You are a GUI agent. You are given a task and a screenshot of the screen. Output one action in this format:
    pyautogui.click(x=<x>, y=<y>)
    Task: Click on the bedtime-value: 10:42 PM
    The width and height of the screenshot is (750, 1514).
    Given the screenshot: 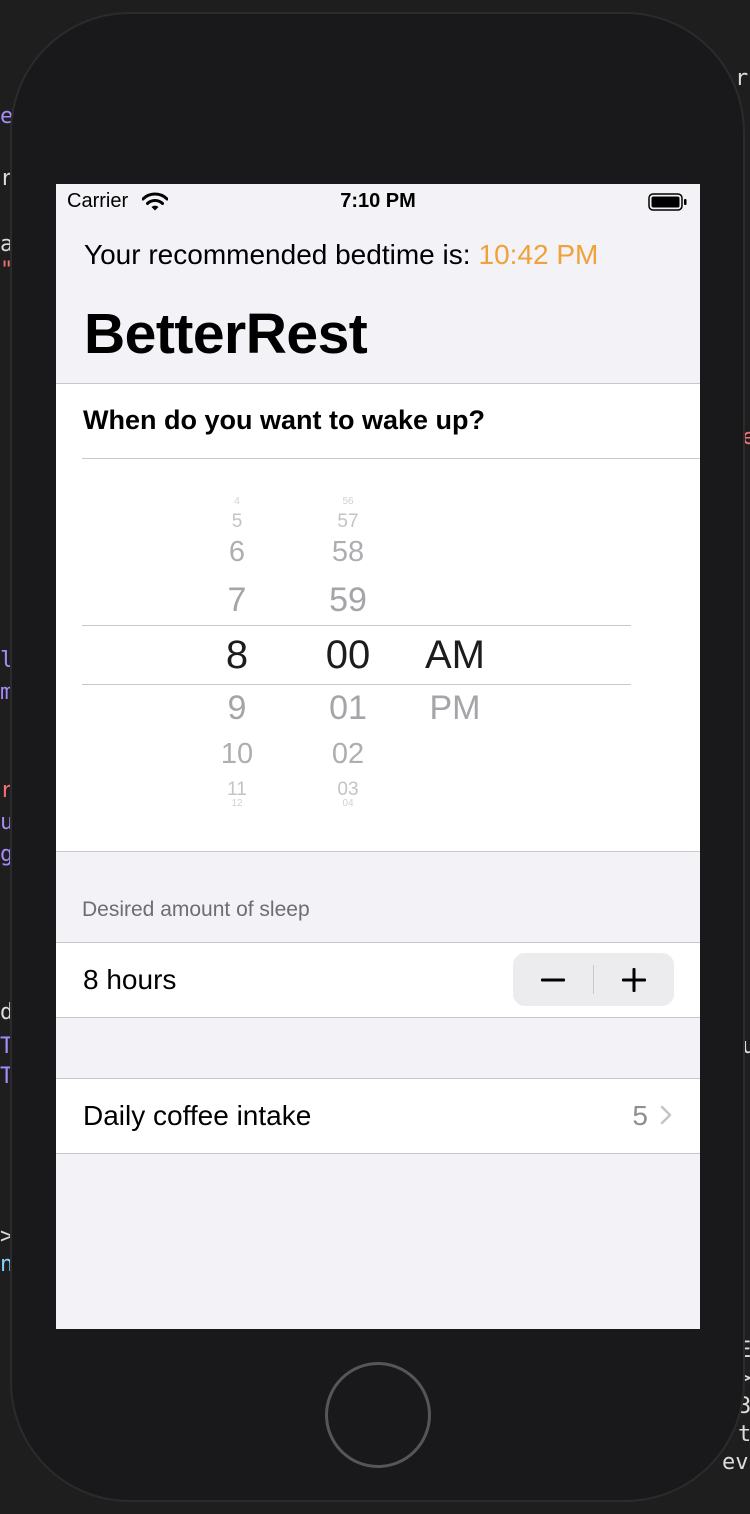 What is the action you would take?
    pyautogui.click(x=538, y=254)
    